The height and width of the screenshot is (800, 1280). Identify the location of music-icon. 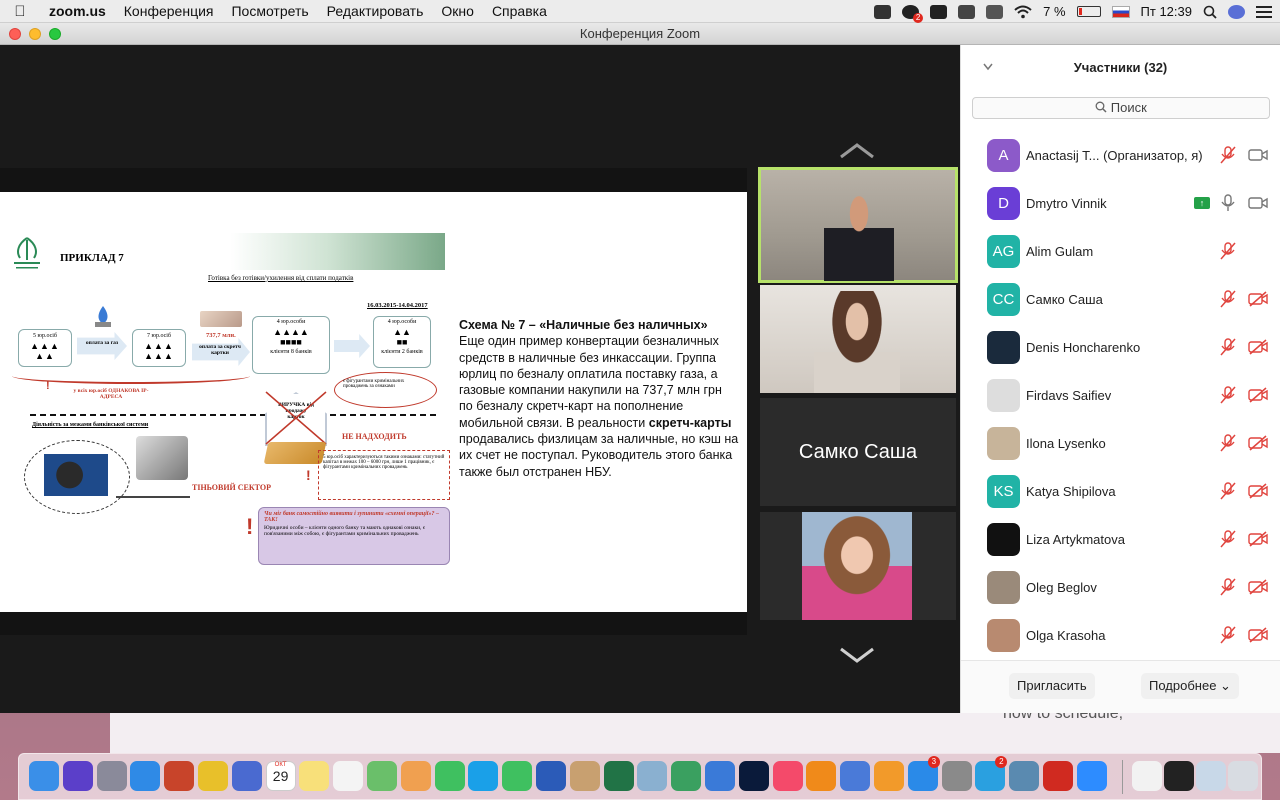
(787, 776).